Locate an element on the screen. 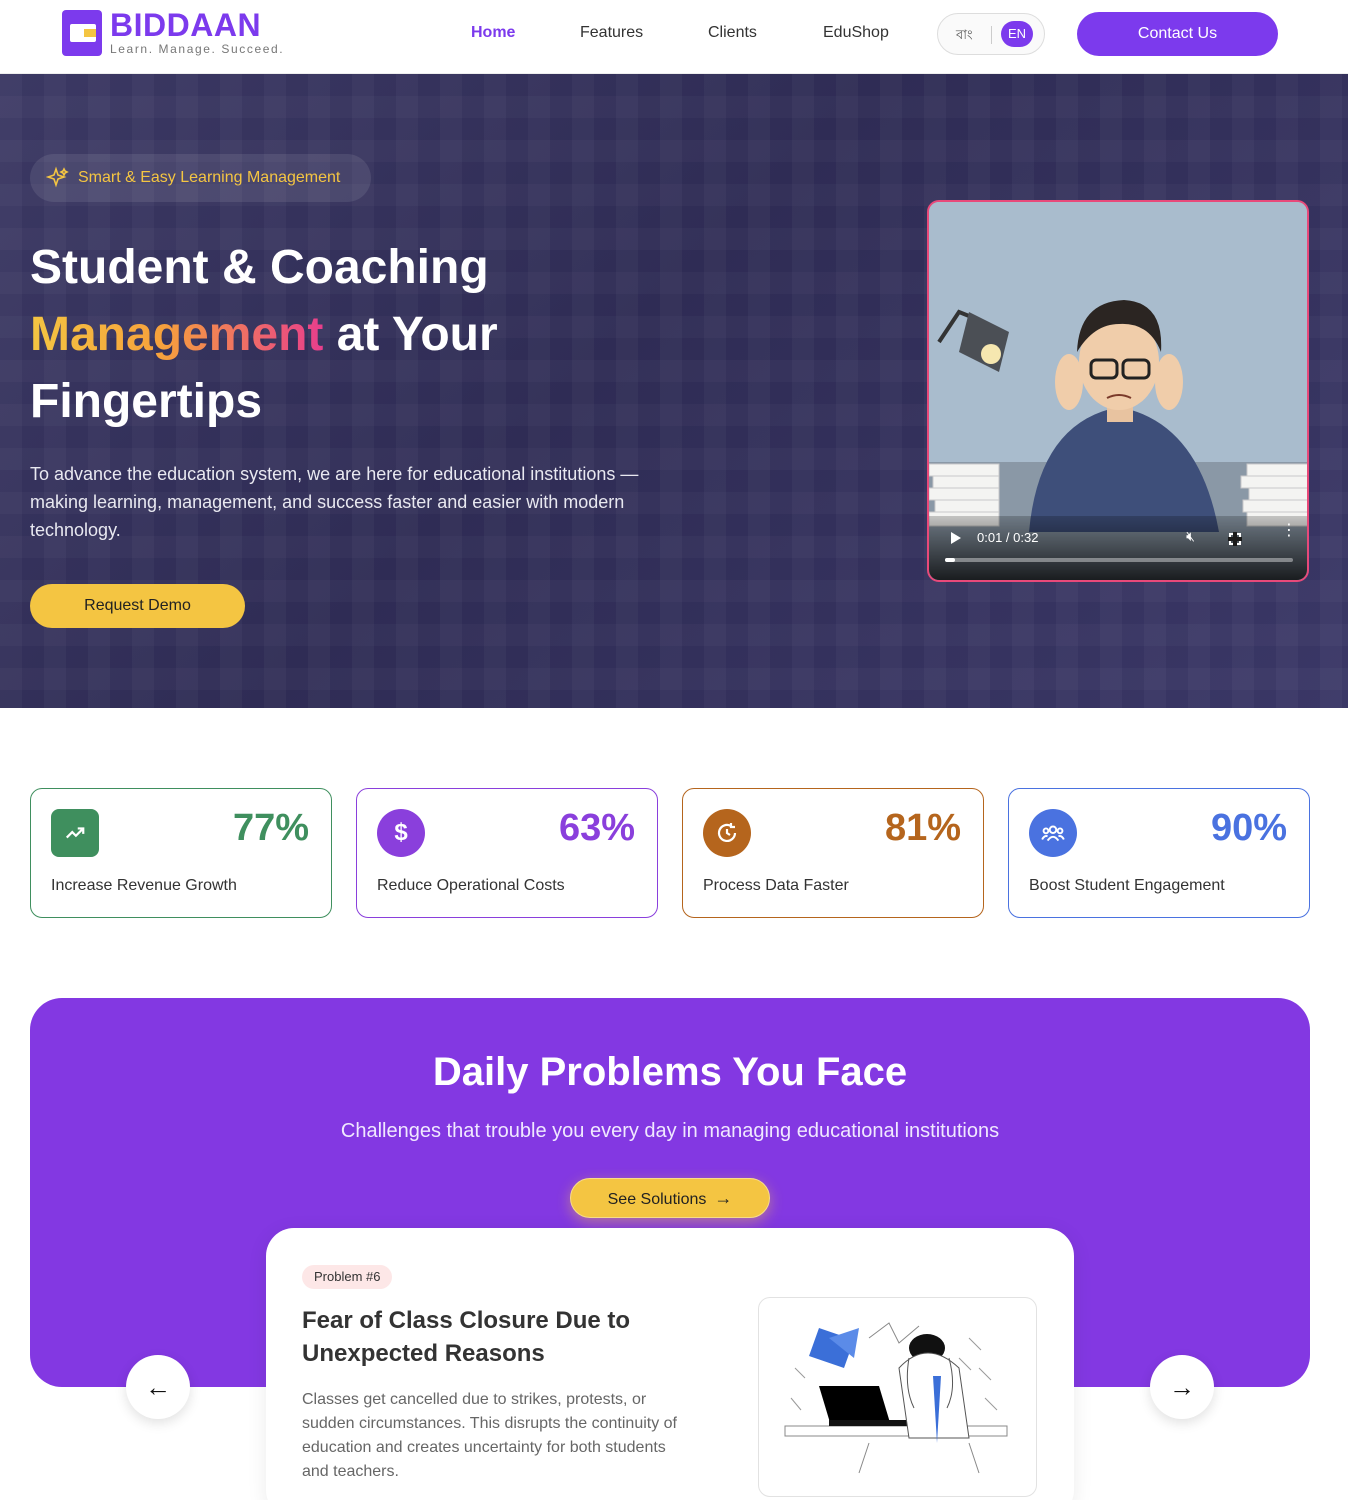  logo-mark-icon is located at coordinates (82, 33).